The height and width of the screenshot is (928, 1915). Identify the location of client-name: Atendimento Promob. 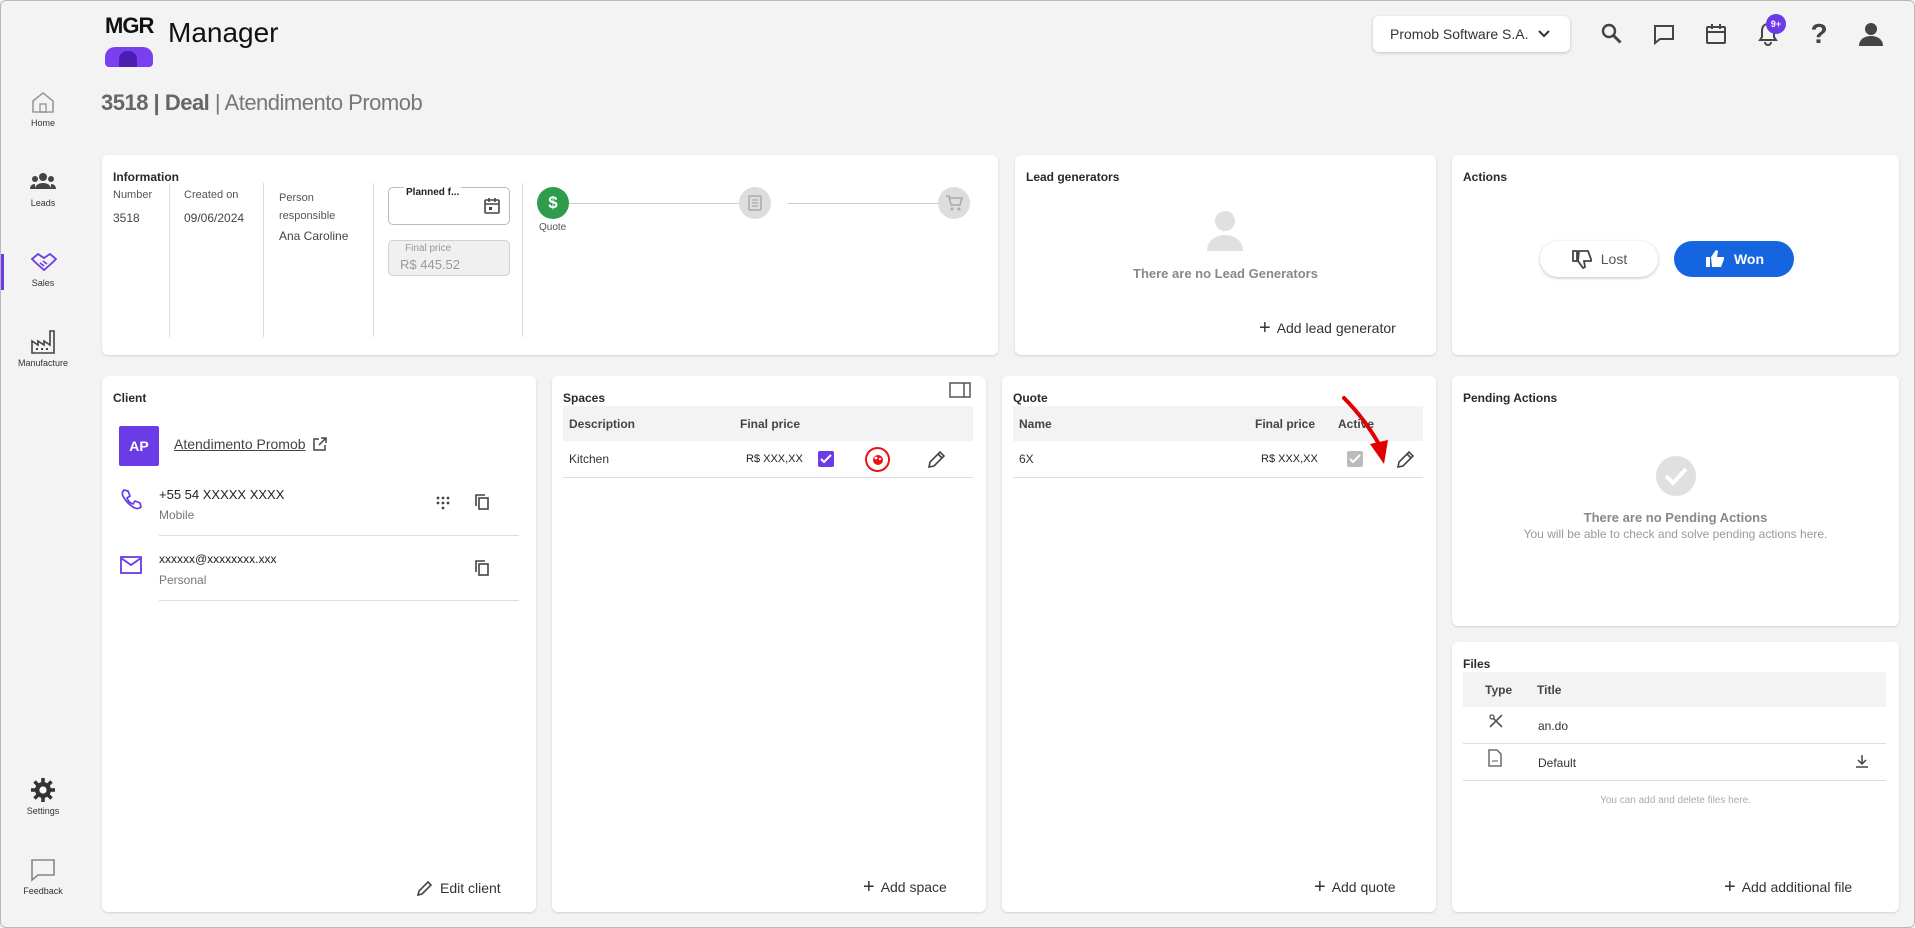
(240, 444).